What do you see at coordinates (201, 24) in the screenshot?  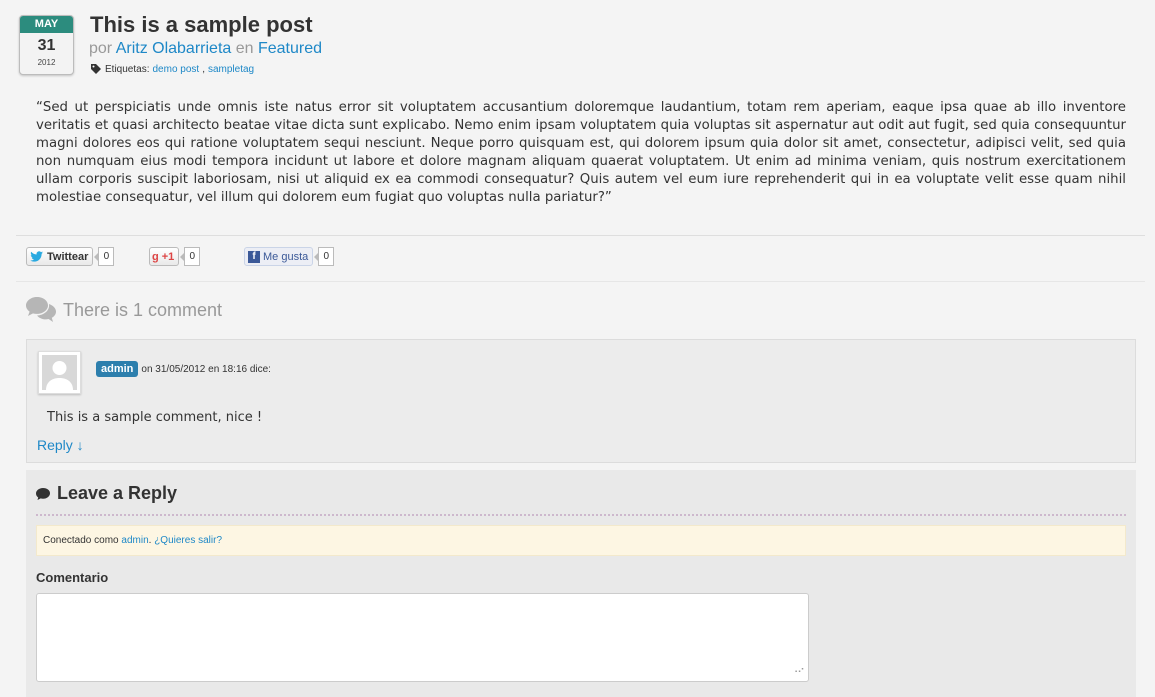 I see `post-title: This is a sample post` at bounding box center [201, 24].